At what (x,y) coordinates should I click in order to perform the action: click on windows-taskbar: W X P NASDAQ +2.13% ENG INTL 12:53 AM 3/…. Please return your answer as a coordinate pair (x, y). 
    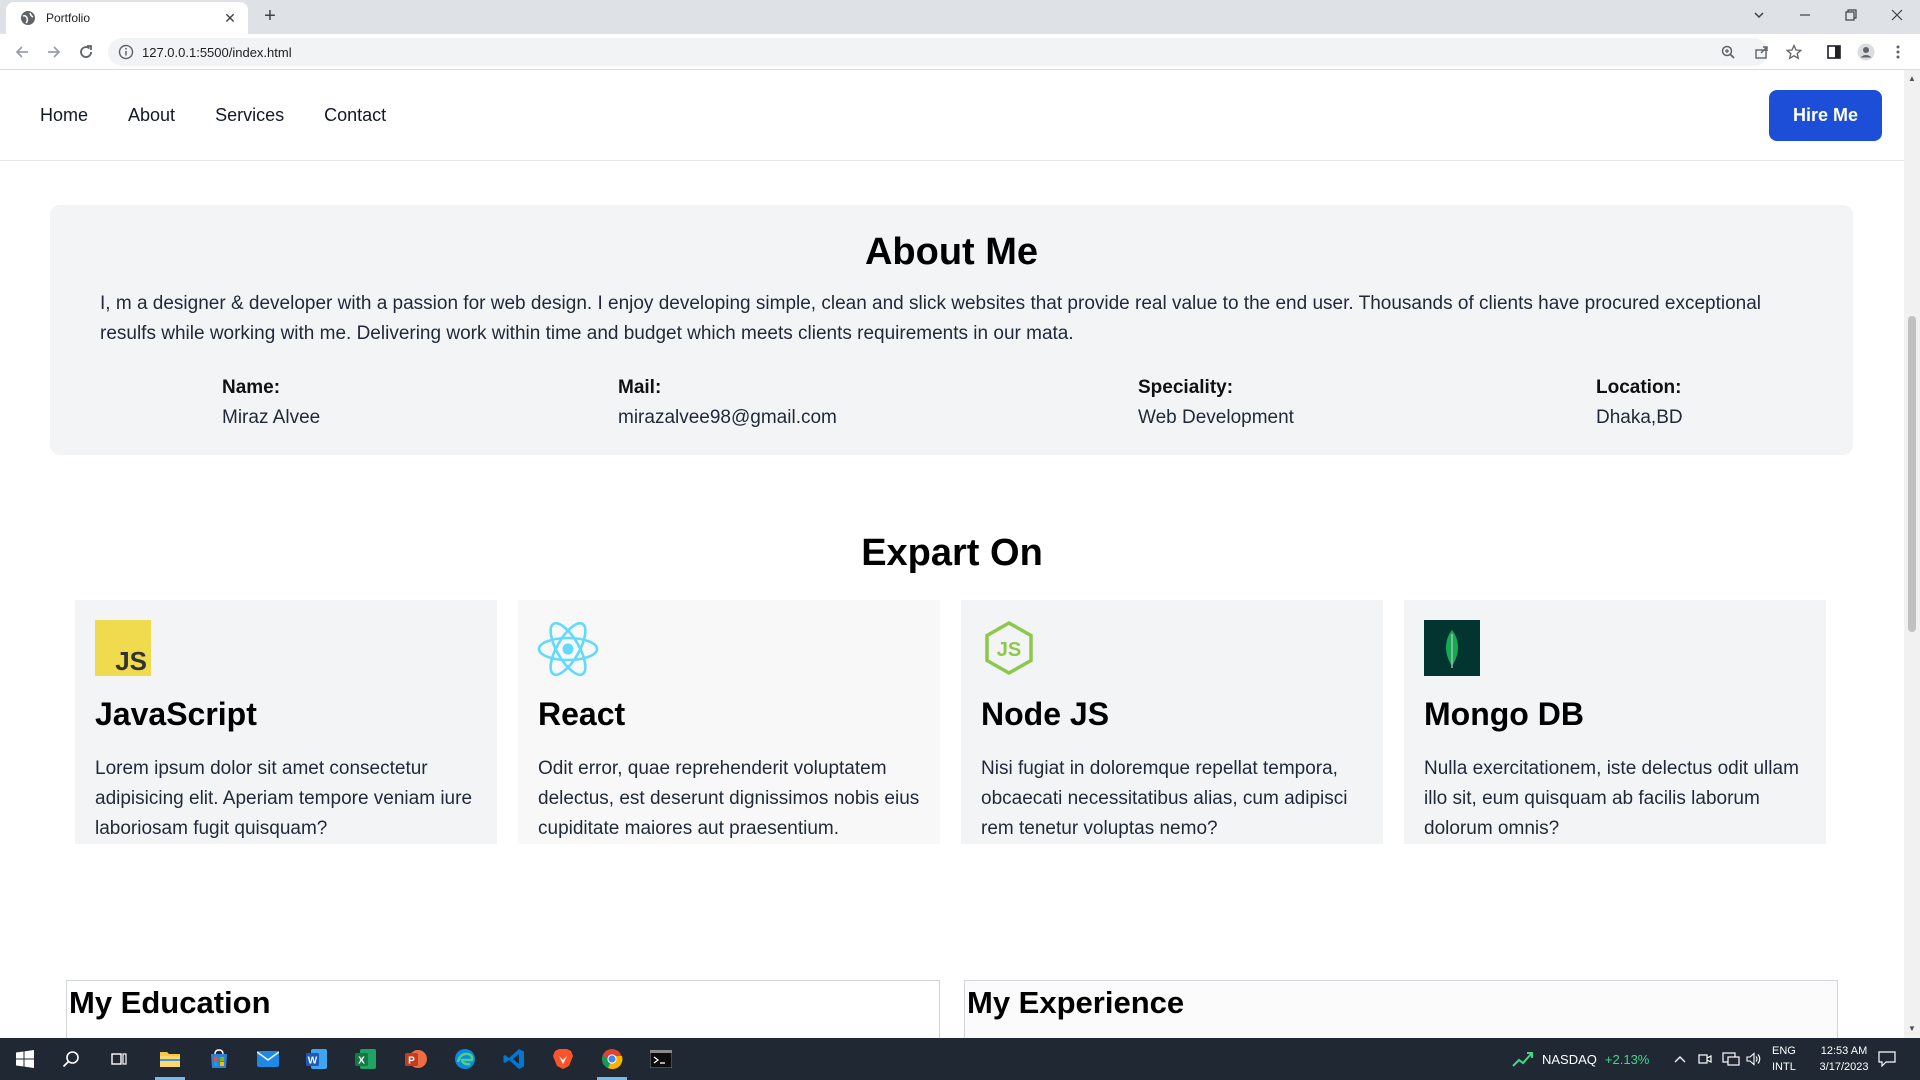
    Looking at the image, I should click on (960, 1059).